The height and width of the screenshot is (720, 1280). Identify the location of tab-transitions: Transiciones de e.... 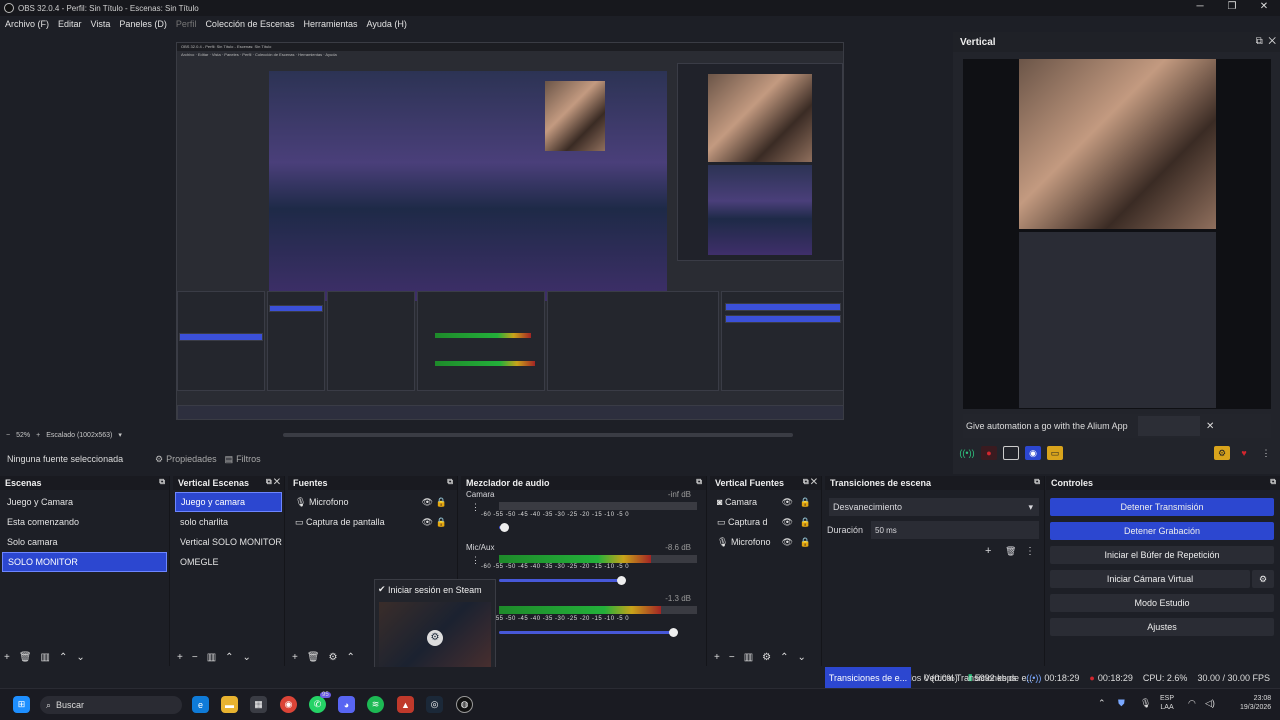
(868, 677).